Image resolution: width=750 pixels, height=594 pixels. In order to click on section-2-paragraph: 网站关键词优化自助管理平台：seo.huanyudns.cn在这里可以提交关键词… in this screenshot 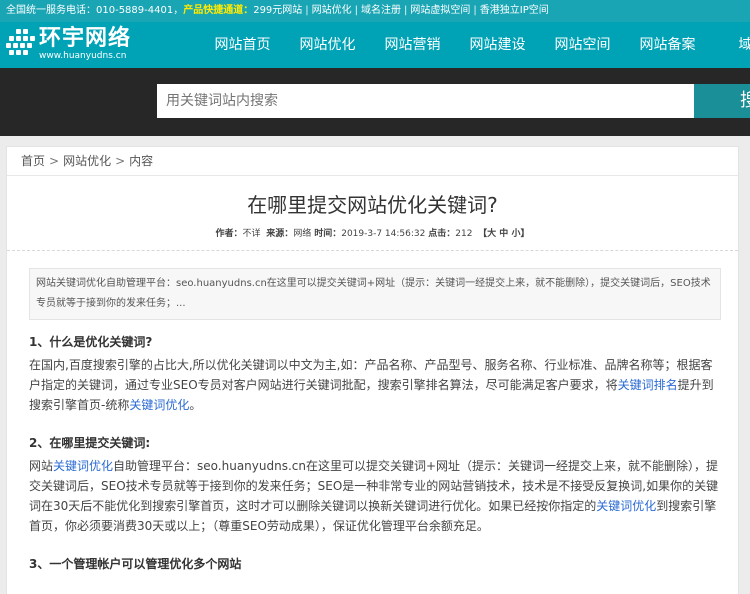, I will do `click(374, 496)`.